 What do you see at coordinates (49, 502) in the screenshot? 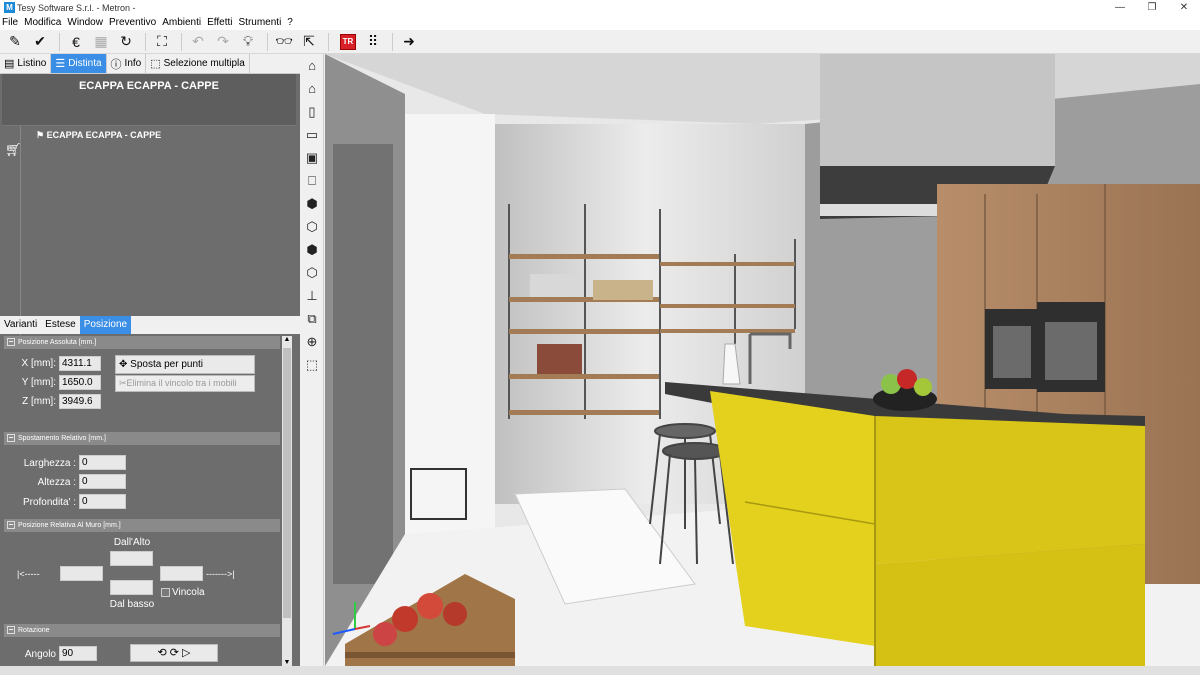
I see `profondita-label: Profondita' :` at bounding box center [49, 502].